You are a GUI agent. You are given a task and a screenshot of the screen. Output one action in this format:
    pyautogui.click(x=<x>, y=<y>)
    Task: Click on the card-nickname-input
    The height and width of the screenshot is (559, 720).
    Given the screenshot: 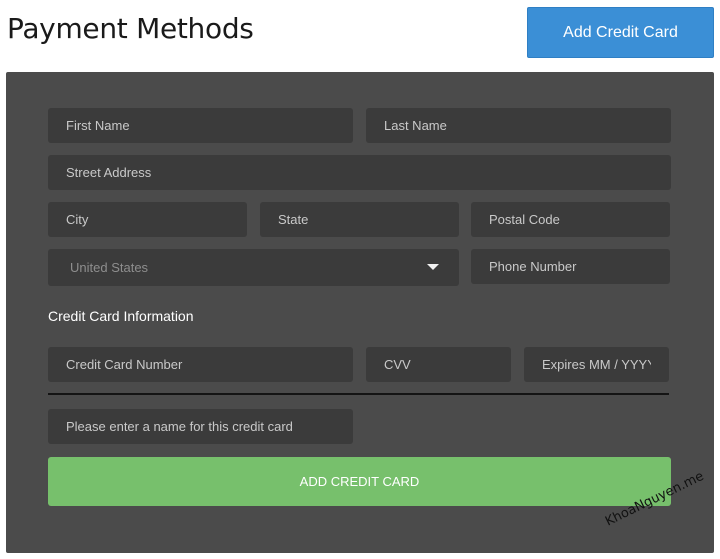 What is the action you would take?
    pyautogui.click(x=200, y=426)
    